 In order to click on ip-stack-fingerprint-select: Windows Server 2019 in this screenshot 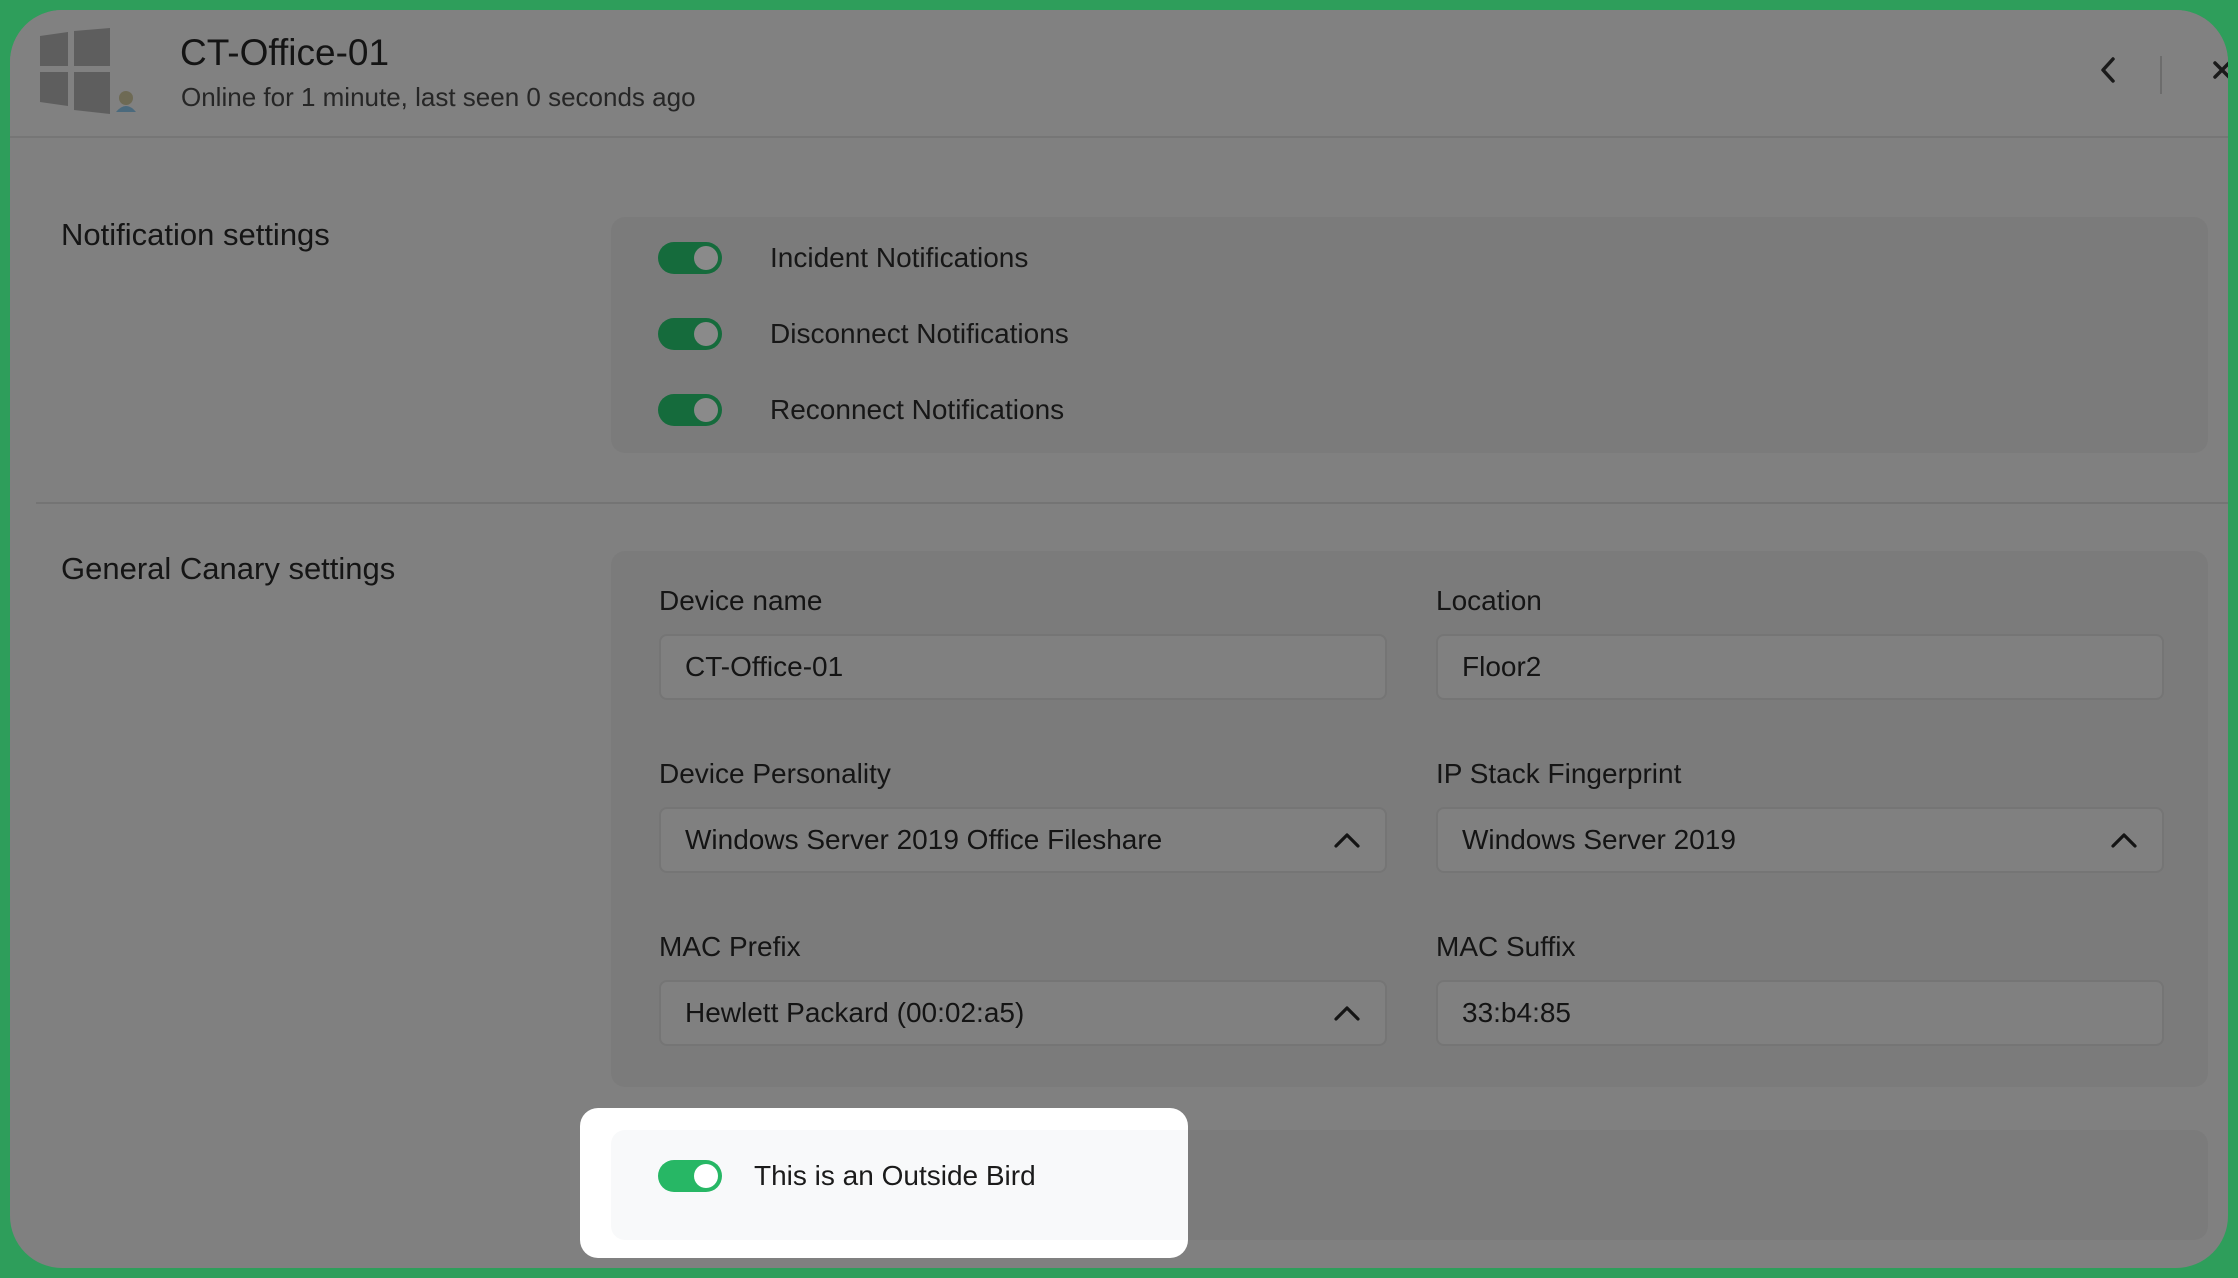, I will do `click(1800, 840)`.